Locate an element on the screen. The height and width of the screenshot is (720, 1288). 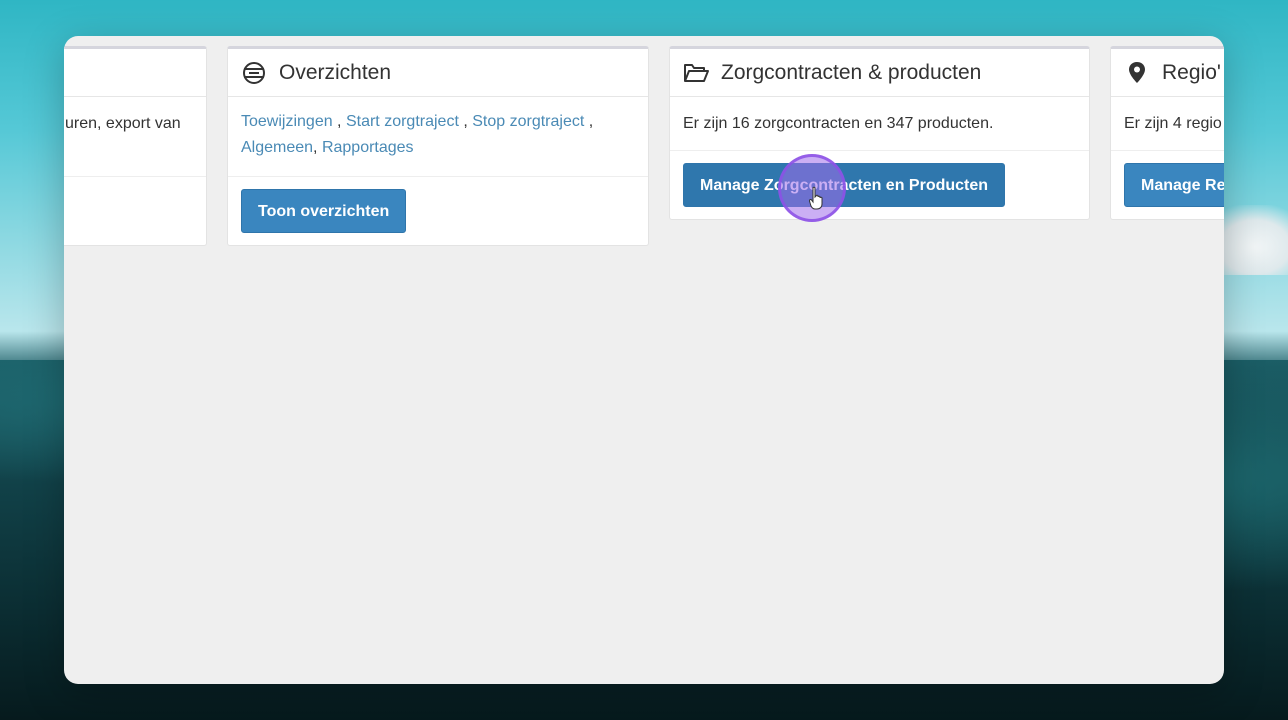
card-zorgcontracten-footer: Manage Zorgcontracten en Producten is located at coordinates (879, 185).